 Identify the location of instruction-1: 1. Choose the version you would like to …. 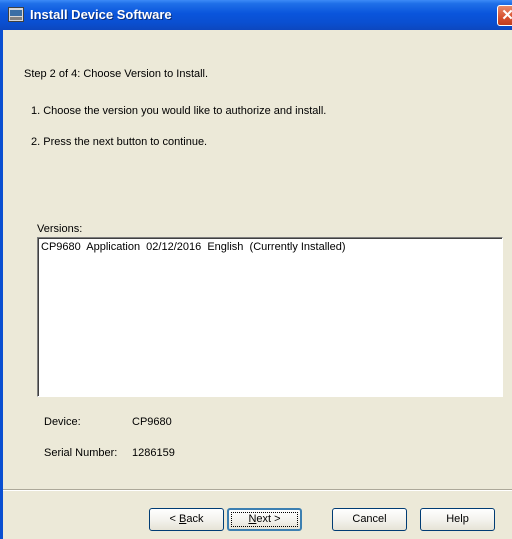
(179, 111).